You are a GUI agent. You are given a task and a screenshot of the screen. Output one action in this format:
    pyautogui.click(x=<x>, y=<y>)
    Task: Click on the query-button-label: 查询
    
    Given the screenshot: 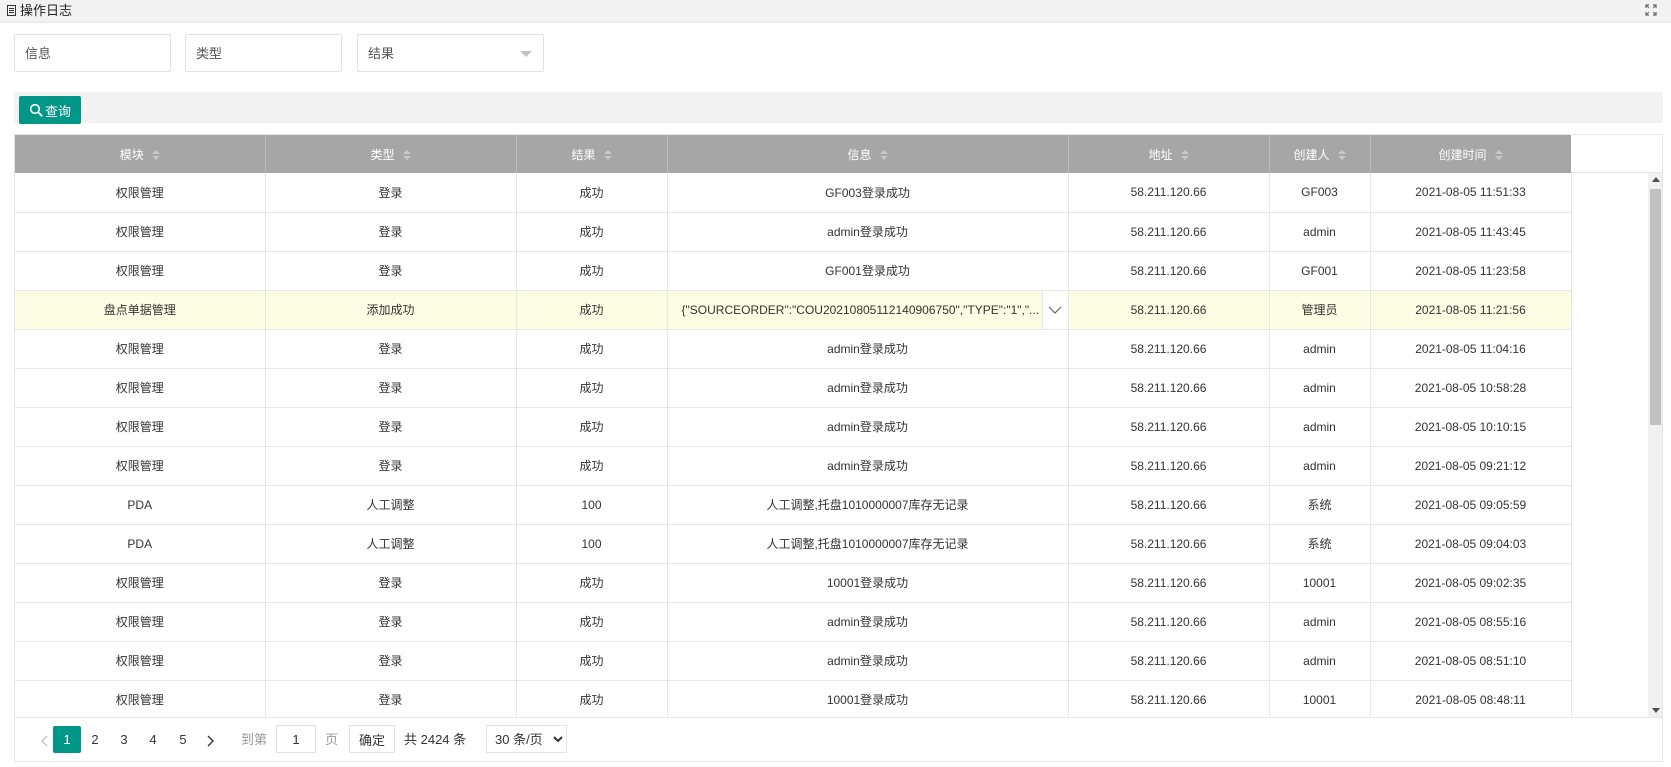 What is the action you would take?
    pyautogui.click(x=57, y=111)
    